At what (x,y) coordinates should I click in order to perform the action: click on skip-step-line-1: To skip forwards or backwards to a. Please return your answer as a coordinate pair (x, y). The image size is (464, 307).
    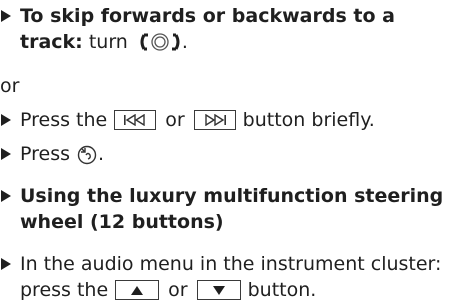
    Looking at the image, I should click on (197, 16).